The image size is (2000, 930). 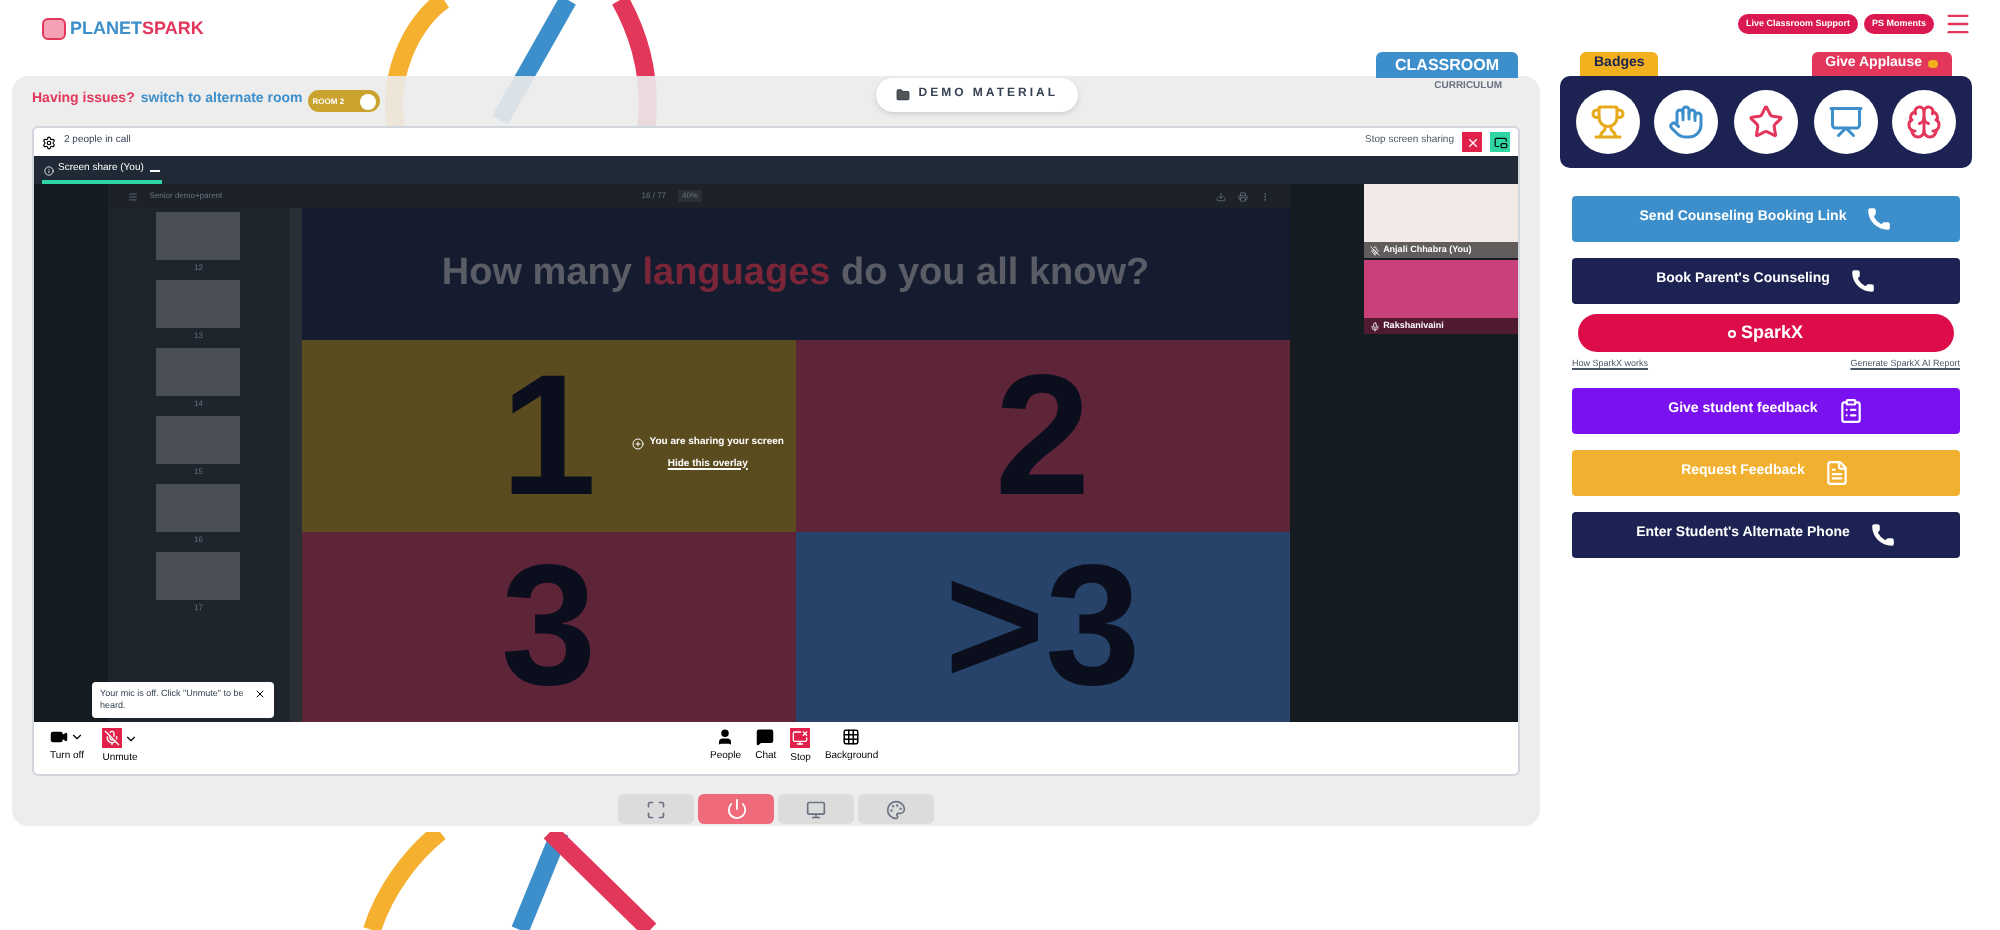 What do you see at coordinates (725, 737) in the screenshot?
I see `person-icon` at bounding box center [725, 737].